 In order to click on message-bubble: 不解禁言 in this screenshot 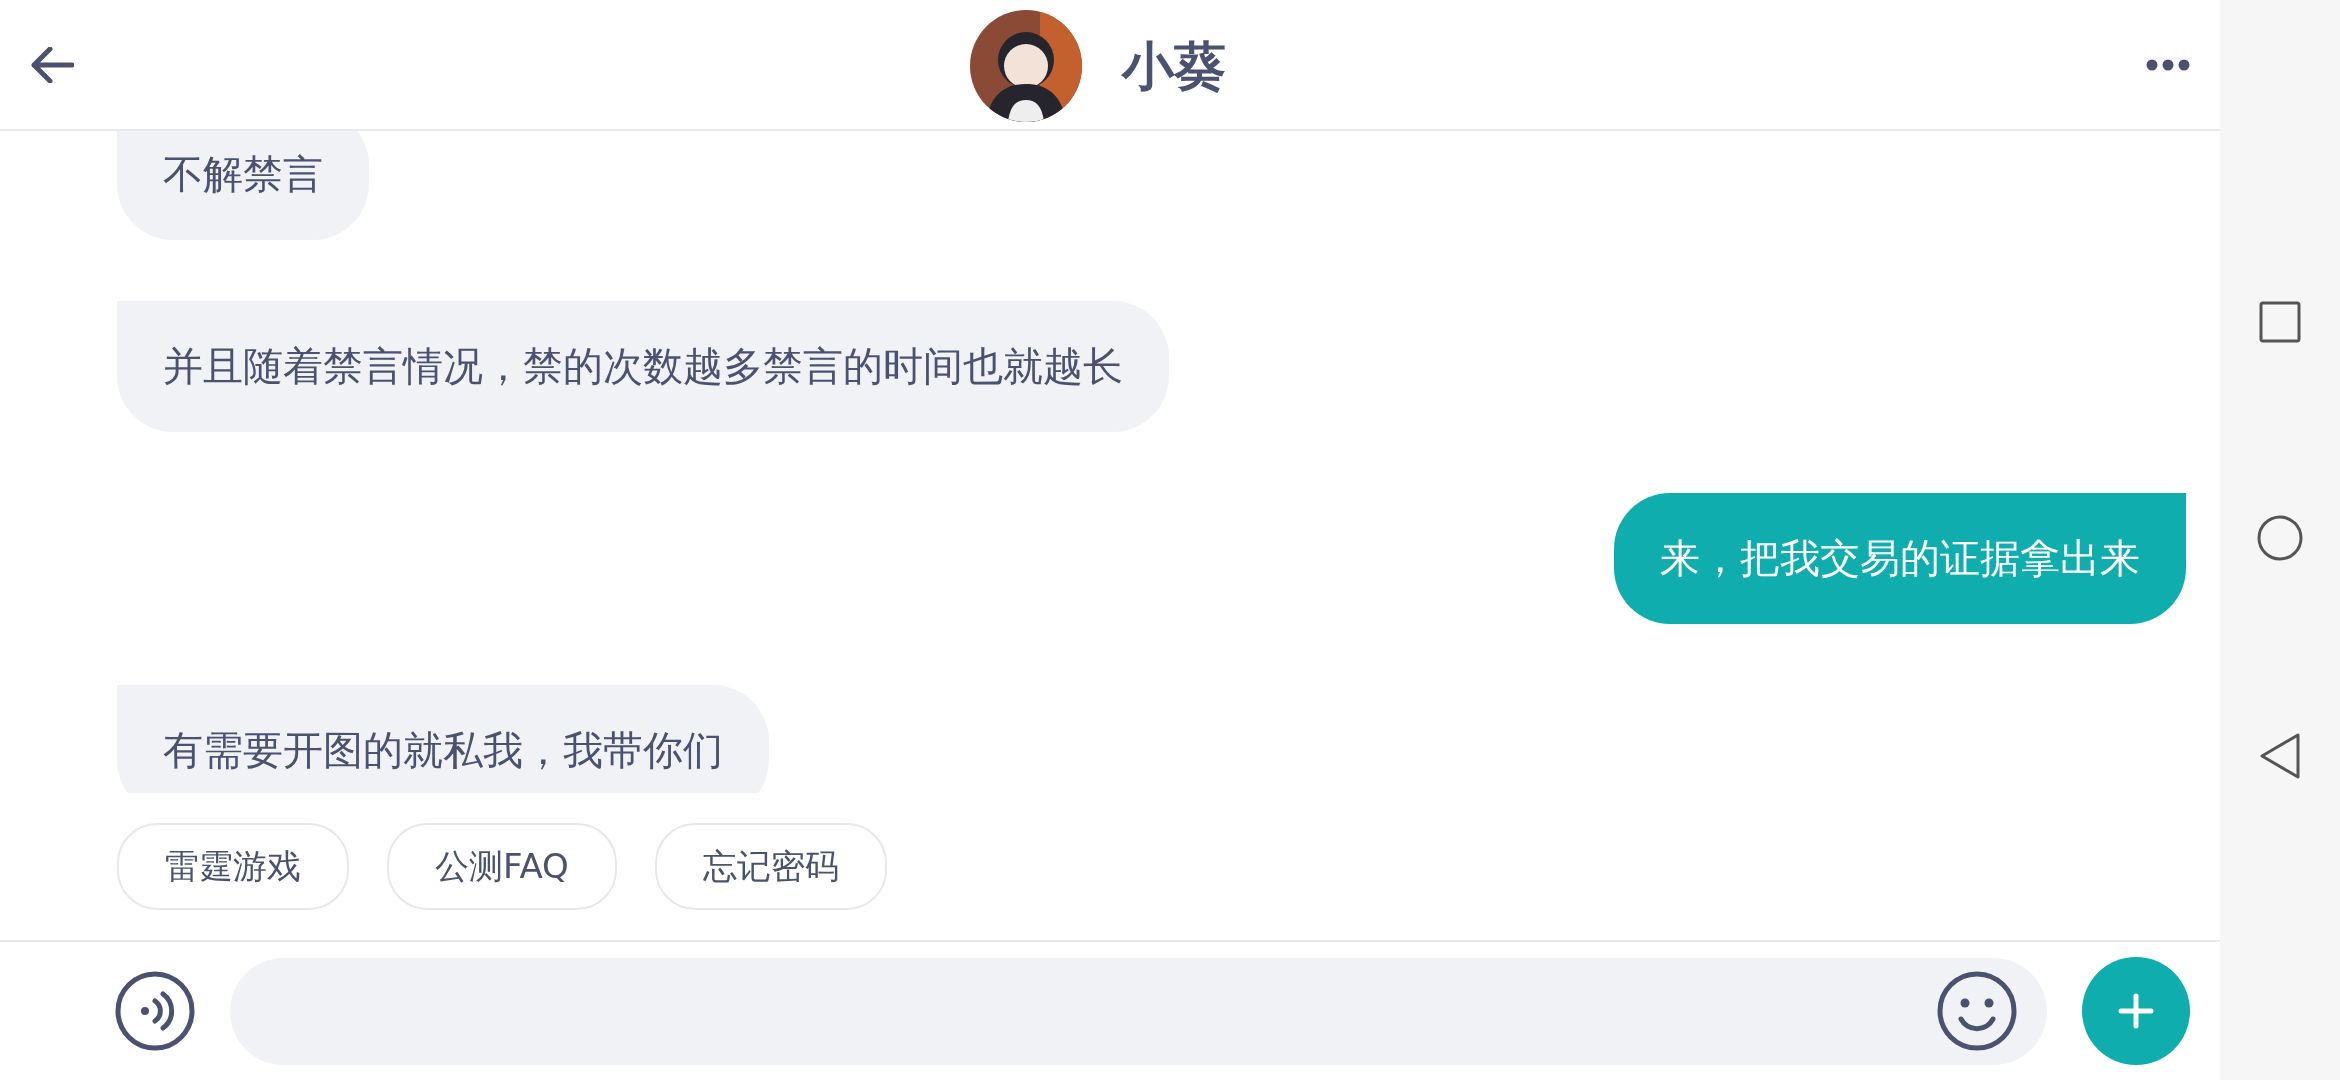, I will do `click(243, 185)`.